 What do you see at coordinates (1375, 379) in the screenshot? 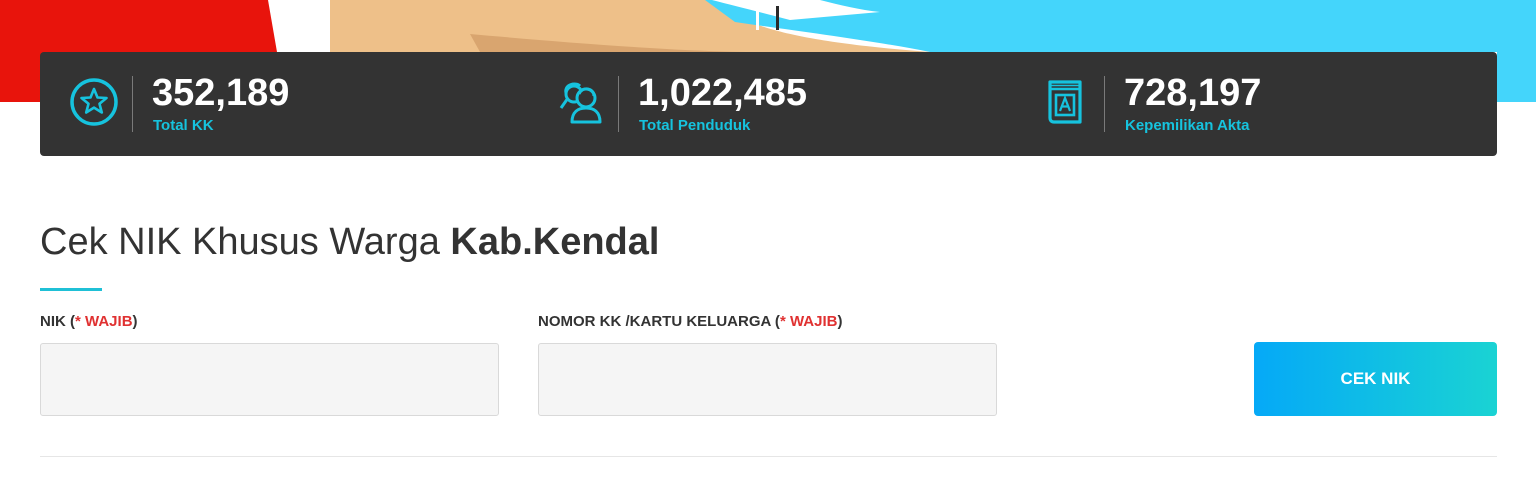
I see `cek-nik-button: CEK NIK` at bounding box center [1375, 379].